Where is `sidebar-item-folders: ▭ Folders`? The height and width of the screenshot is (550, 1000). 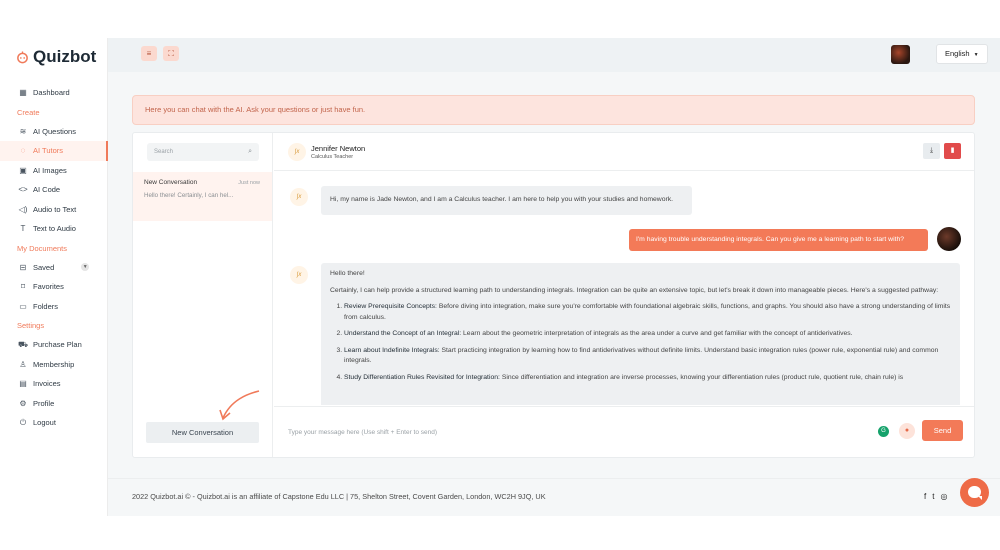
sidebar-item-folders: ▭ Folders is located at coordinates (54, 307).